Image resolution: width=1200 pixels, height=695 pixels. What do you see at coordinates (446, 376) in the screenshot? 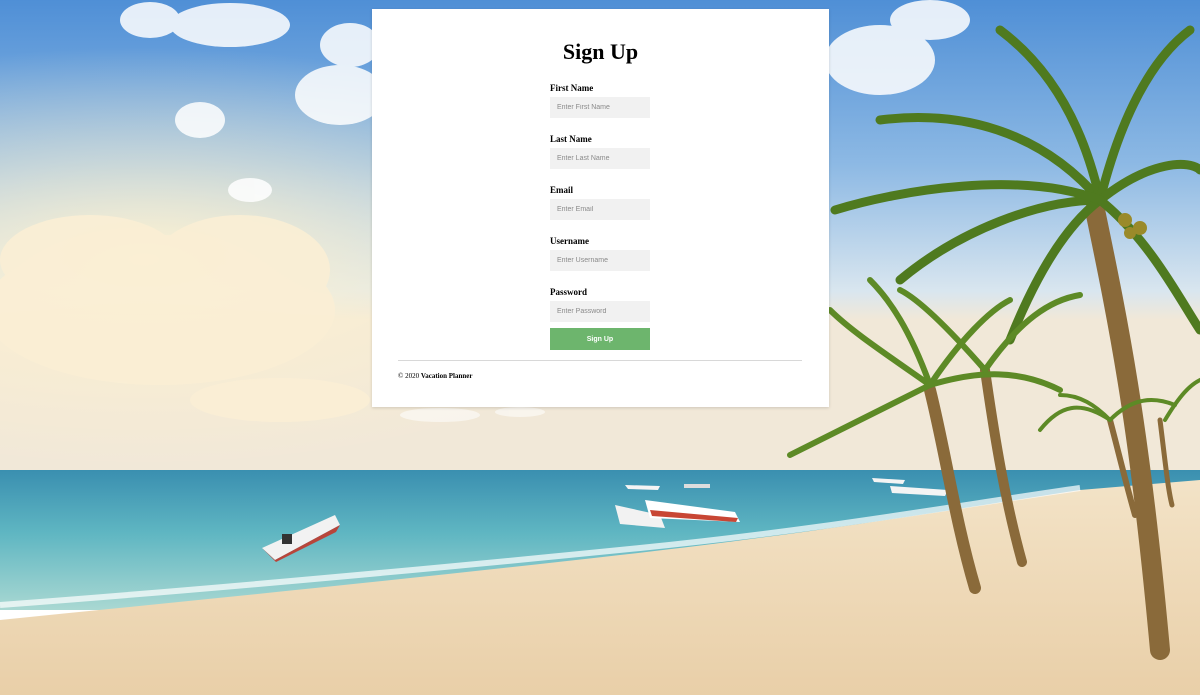
I see `footer-brand: Vacation Planner` at bounding box center [446, 376].